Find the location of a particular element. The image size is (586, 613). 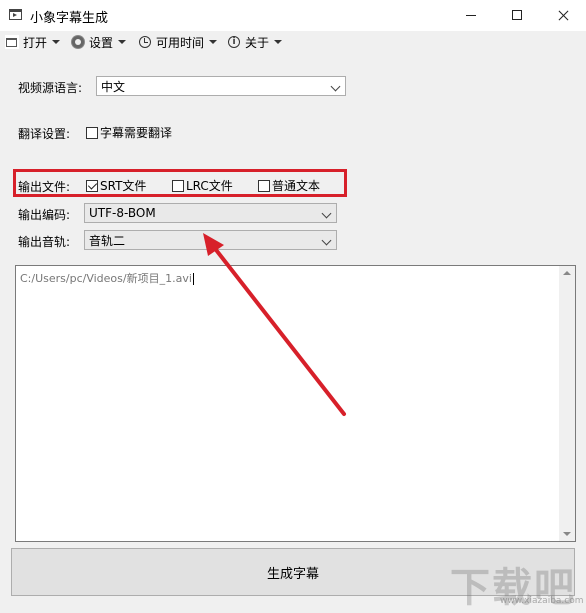

annotation-arrow is located at coordinates (274, 324).